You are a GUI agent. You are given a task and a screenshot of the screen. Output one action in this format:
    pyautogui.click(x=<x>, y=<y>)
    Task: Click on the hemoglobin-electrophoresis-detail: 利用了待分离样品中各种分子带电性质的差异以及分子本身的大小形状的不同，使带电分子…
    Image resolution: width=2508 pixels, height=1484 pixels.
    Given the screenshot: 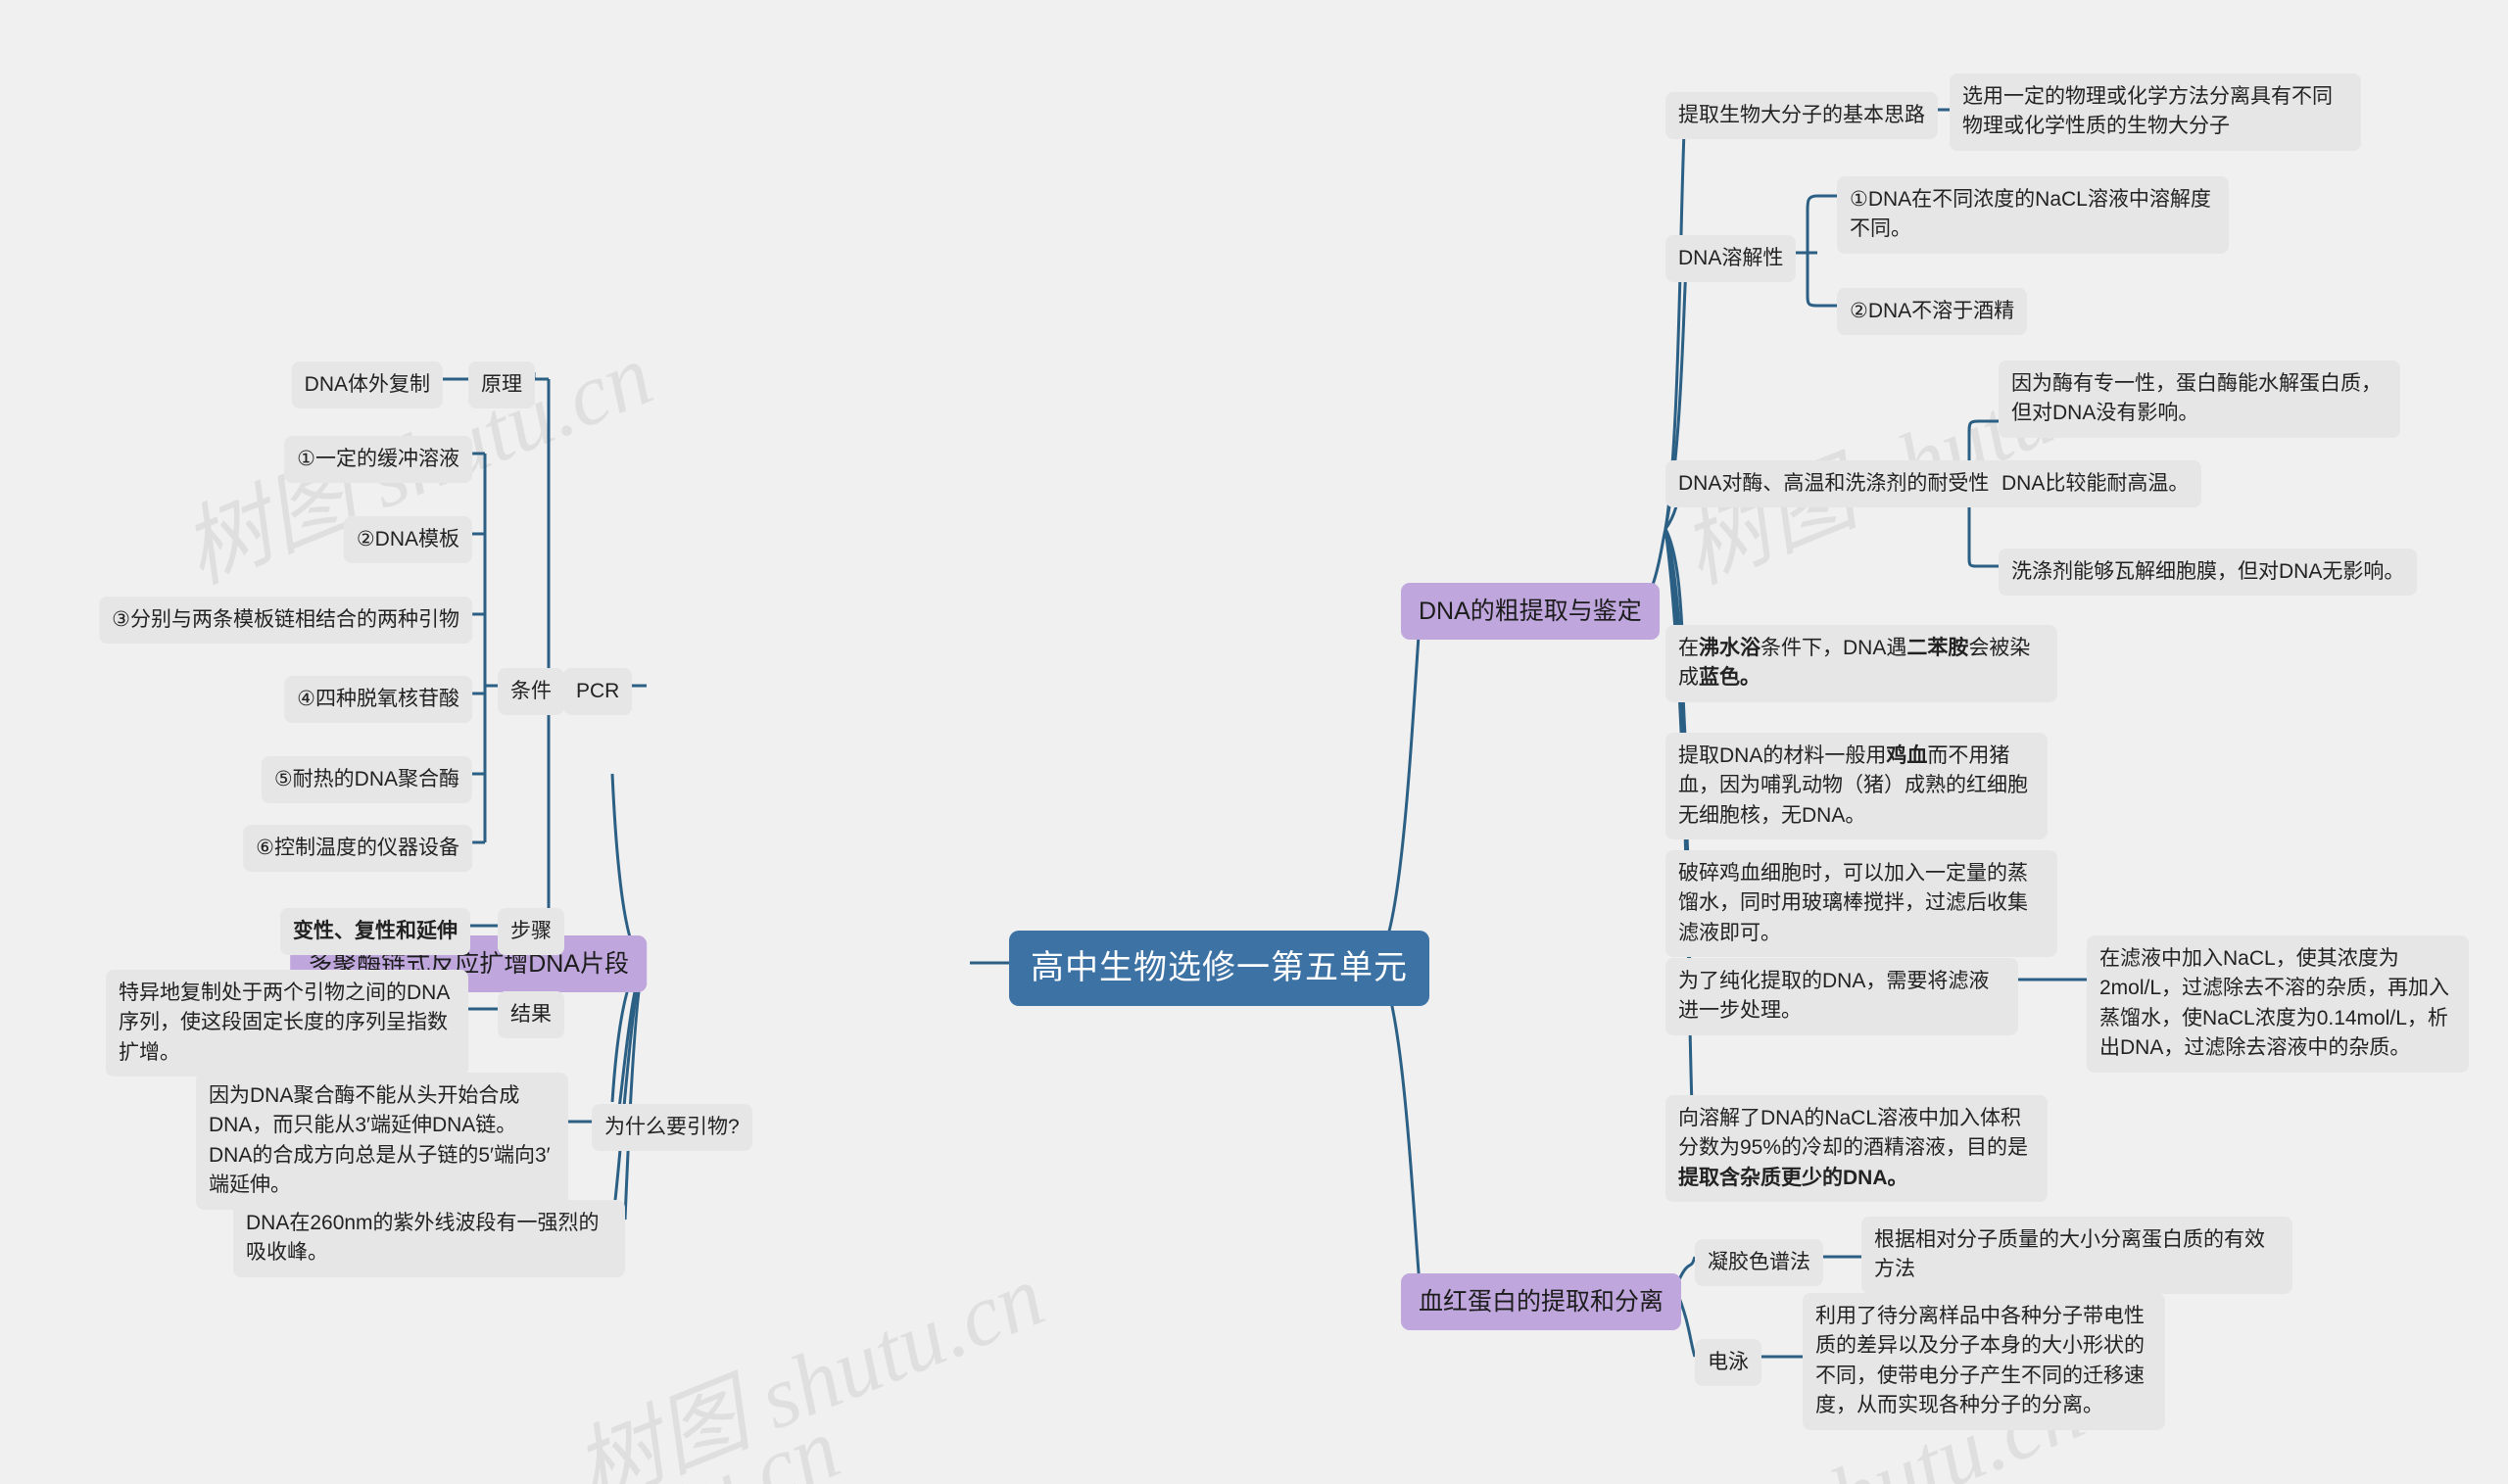 What is the action you would take?
    pyautogui.click(x=1984, y=1361)
    